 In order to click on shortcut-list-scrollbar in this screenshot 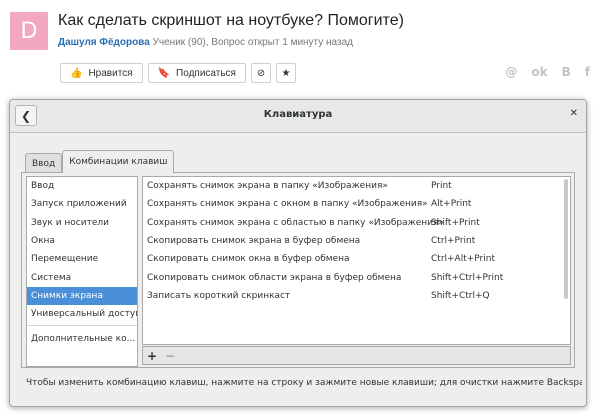, I will do `click(566, 239)`.